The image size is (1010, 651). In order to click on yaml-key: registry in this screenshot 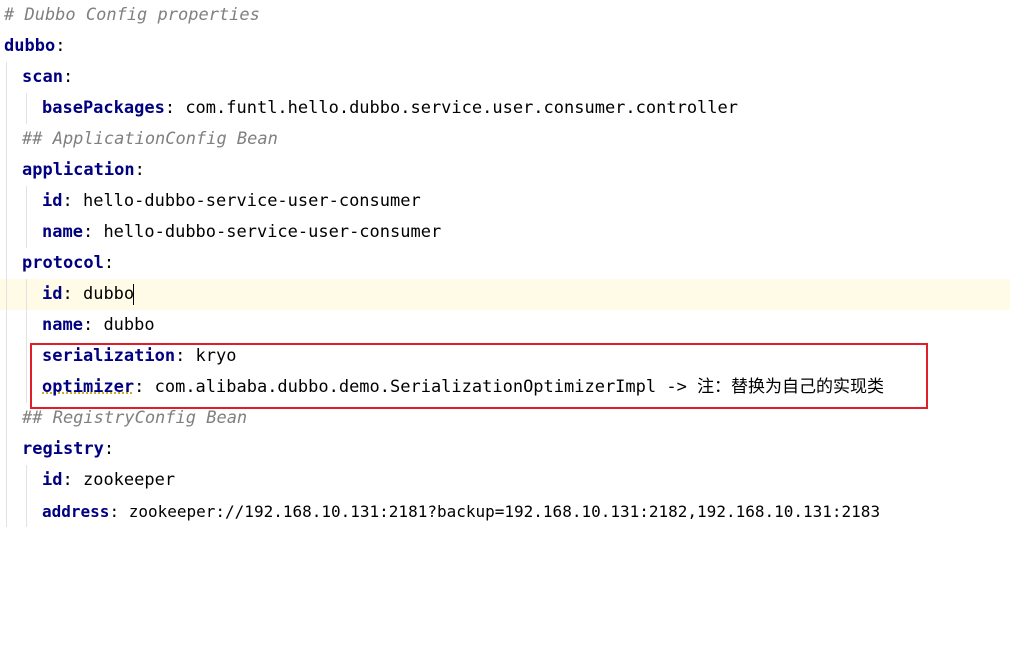, I will do `click(63, 449)`.